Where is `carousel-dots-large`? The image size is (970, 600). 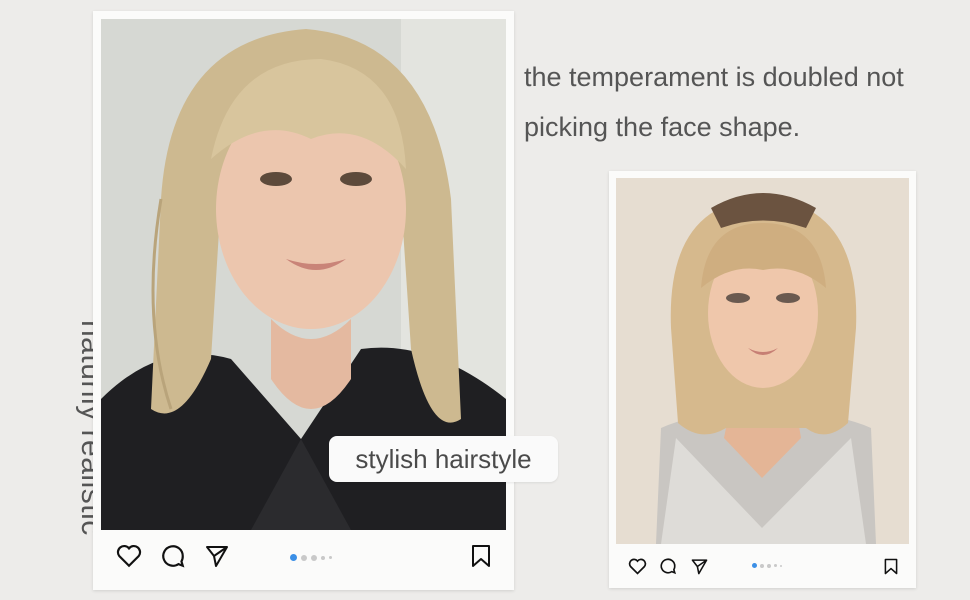 carousel-dots-large is located at coordinates (311, 557).